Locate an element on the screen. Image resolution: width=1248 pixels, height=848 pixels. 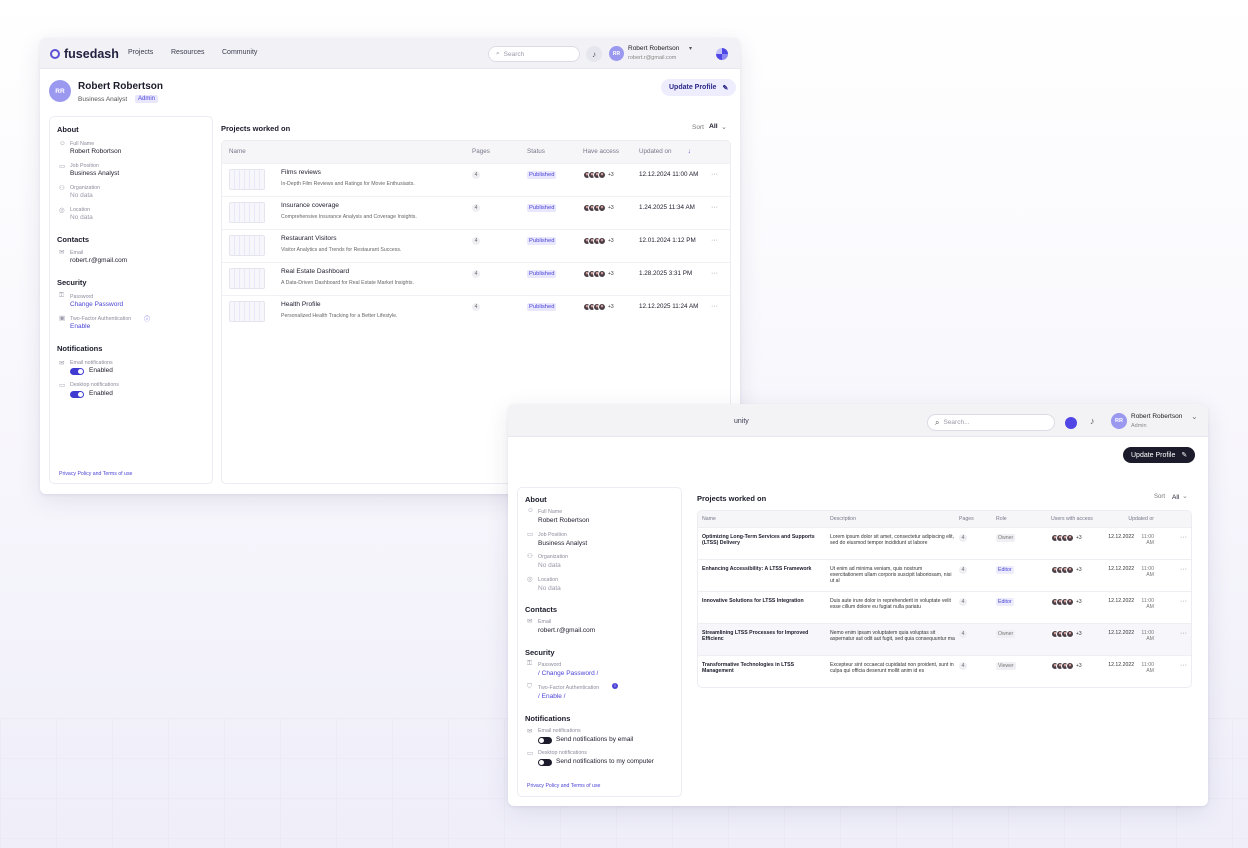
col-updated: Updated on ↓ is located at coordinates (668, 152).